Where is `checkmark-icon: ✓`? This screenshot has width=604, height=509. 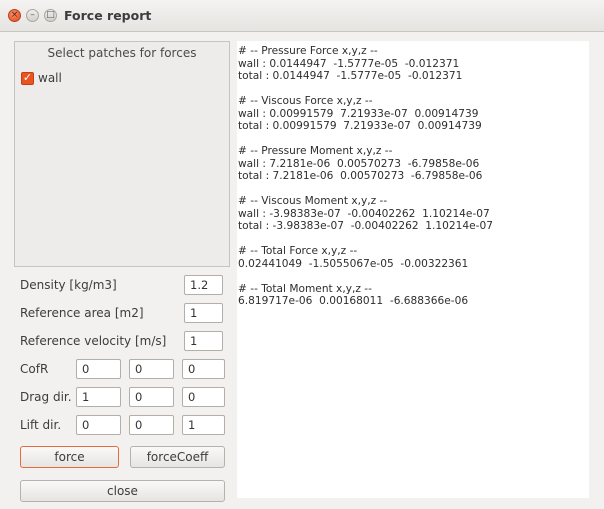 checkmark-icon: ✓ is located at coordinates (27, 77).